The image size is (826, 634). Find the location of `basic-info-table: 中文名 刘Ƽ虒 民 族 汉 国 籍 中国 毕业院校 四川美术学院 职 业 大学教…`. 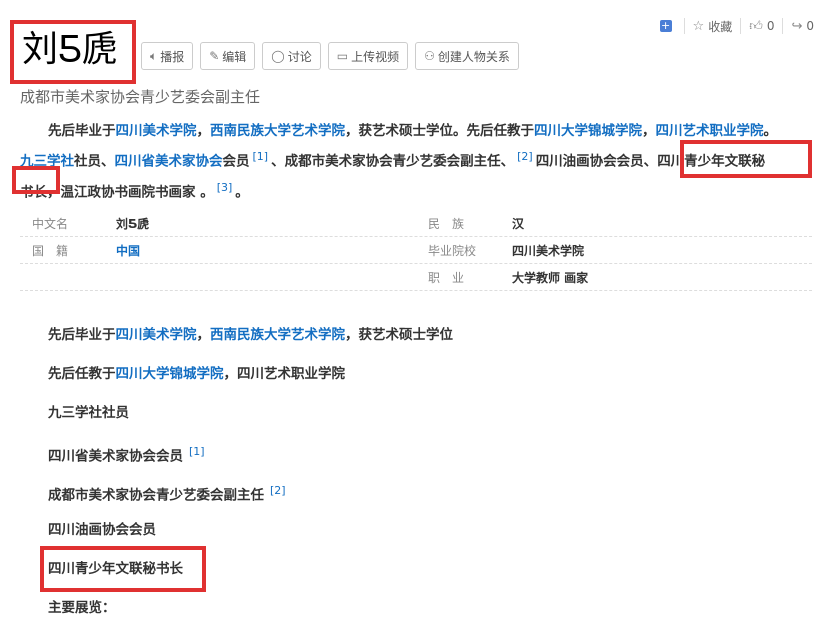

basic-info-table: 中文名 刘Ƽ虒 民 族 汉 国 籍 中国 毕业院校 四川美术学院 职 业 大学教… is located at coordinates (416, 250).